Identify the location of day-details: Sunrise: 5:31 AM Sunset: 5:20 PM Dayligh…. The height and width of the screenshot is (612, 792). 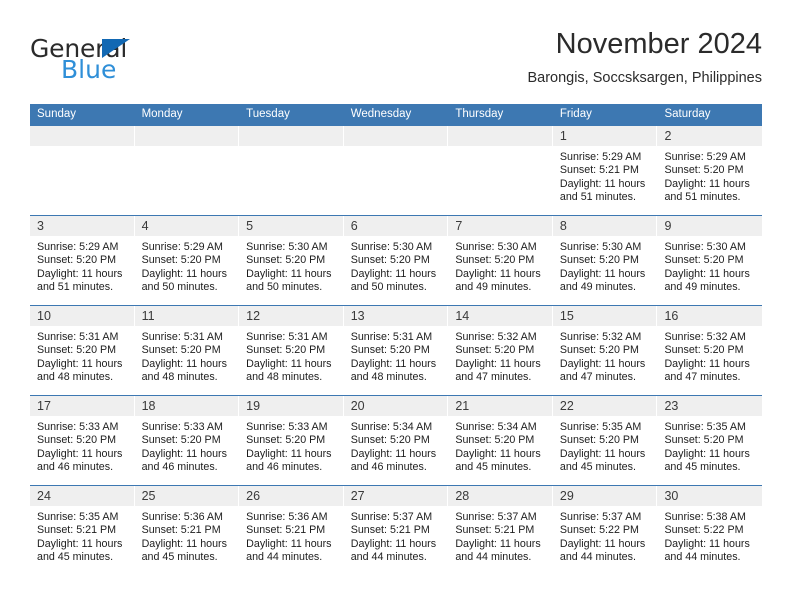
(82, 355).